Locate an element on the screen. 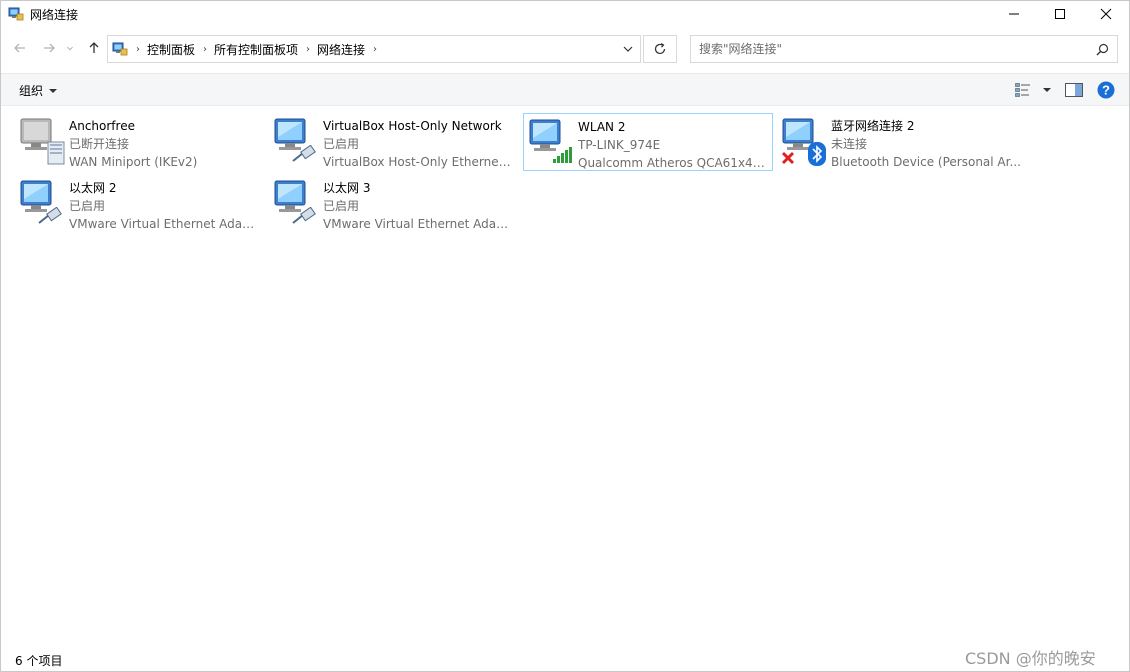  bluetooth-icon is located at coordinates (817, 154).